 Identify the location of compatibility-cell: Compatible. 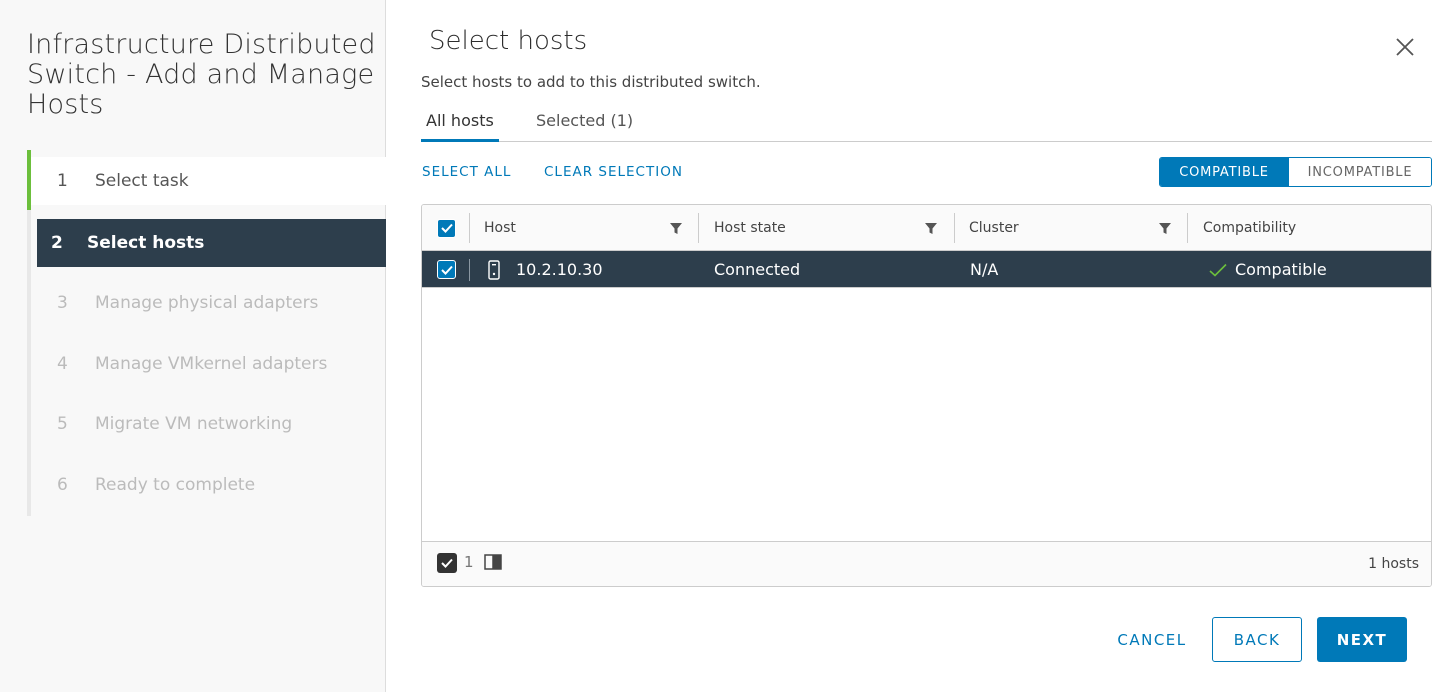
(1268, 269).